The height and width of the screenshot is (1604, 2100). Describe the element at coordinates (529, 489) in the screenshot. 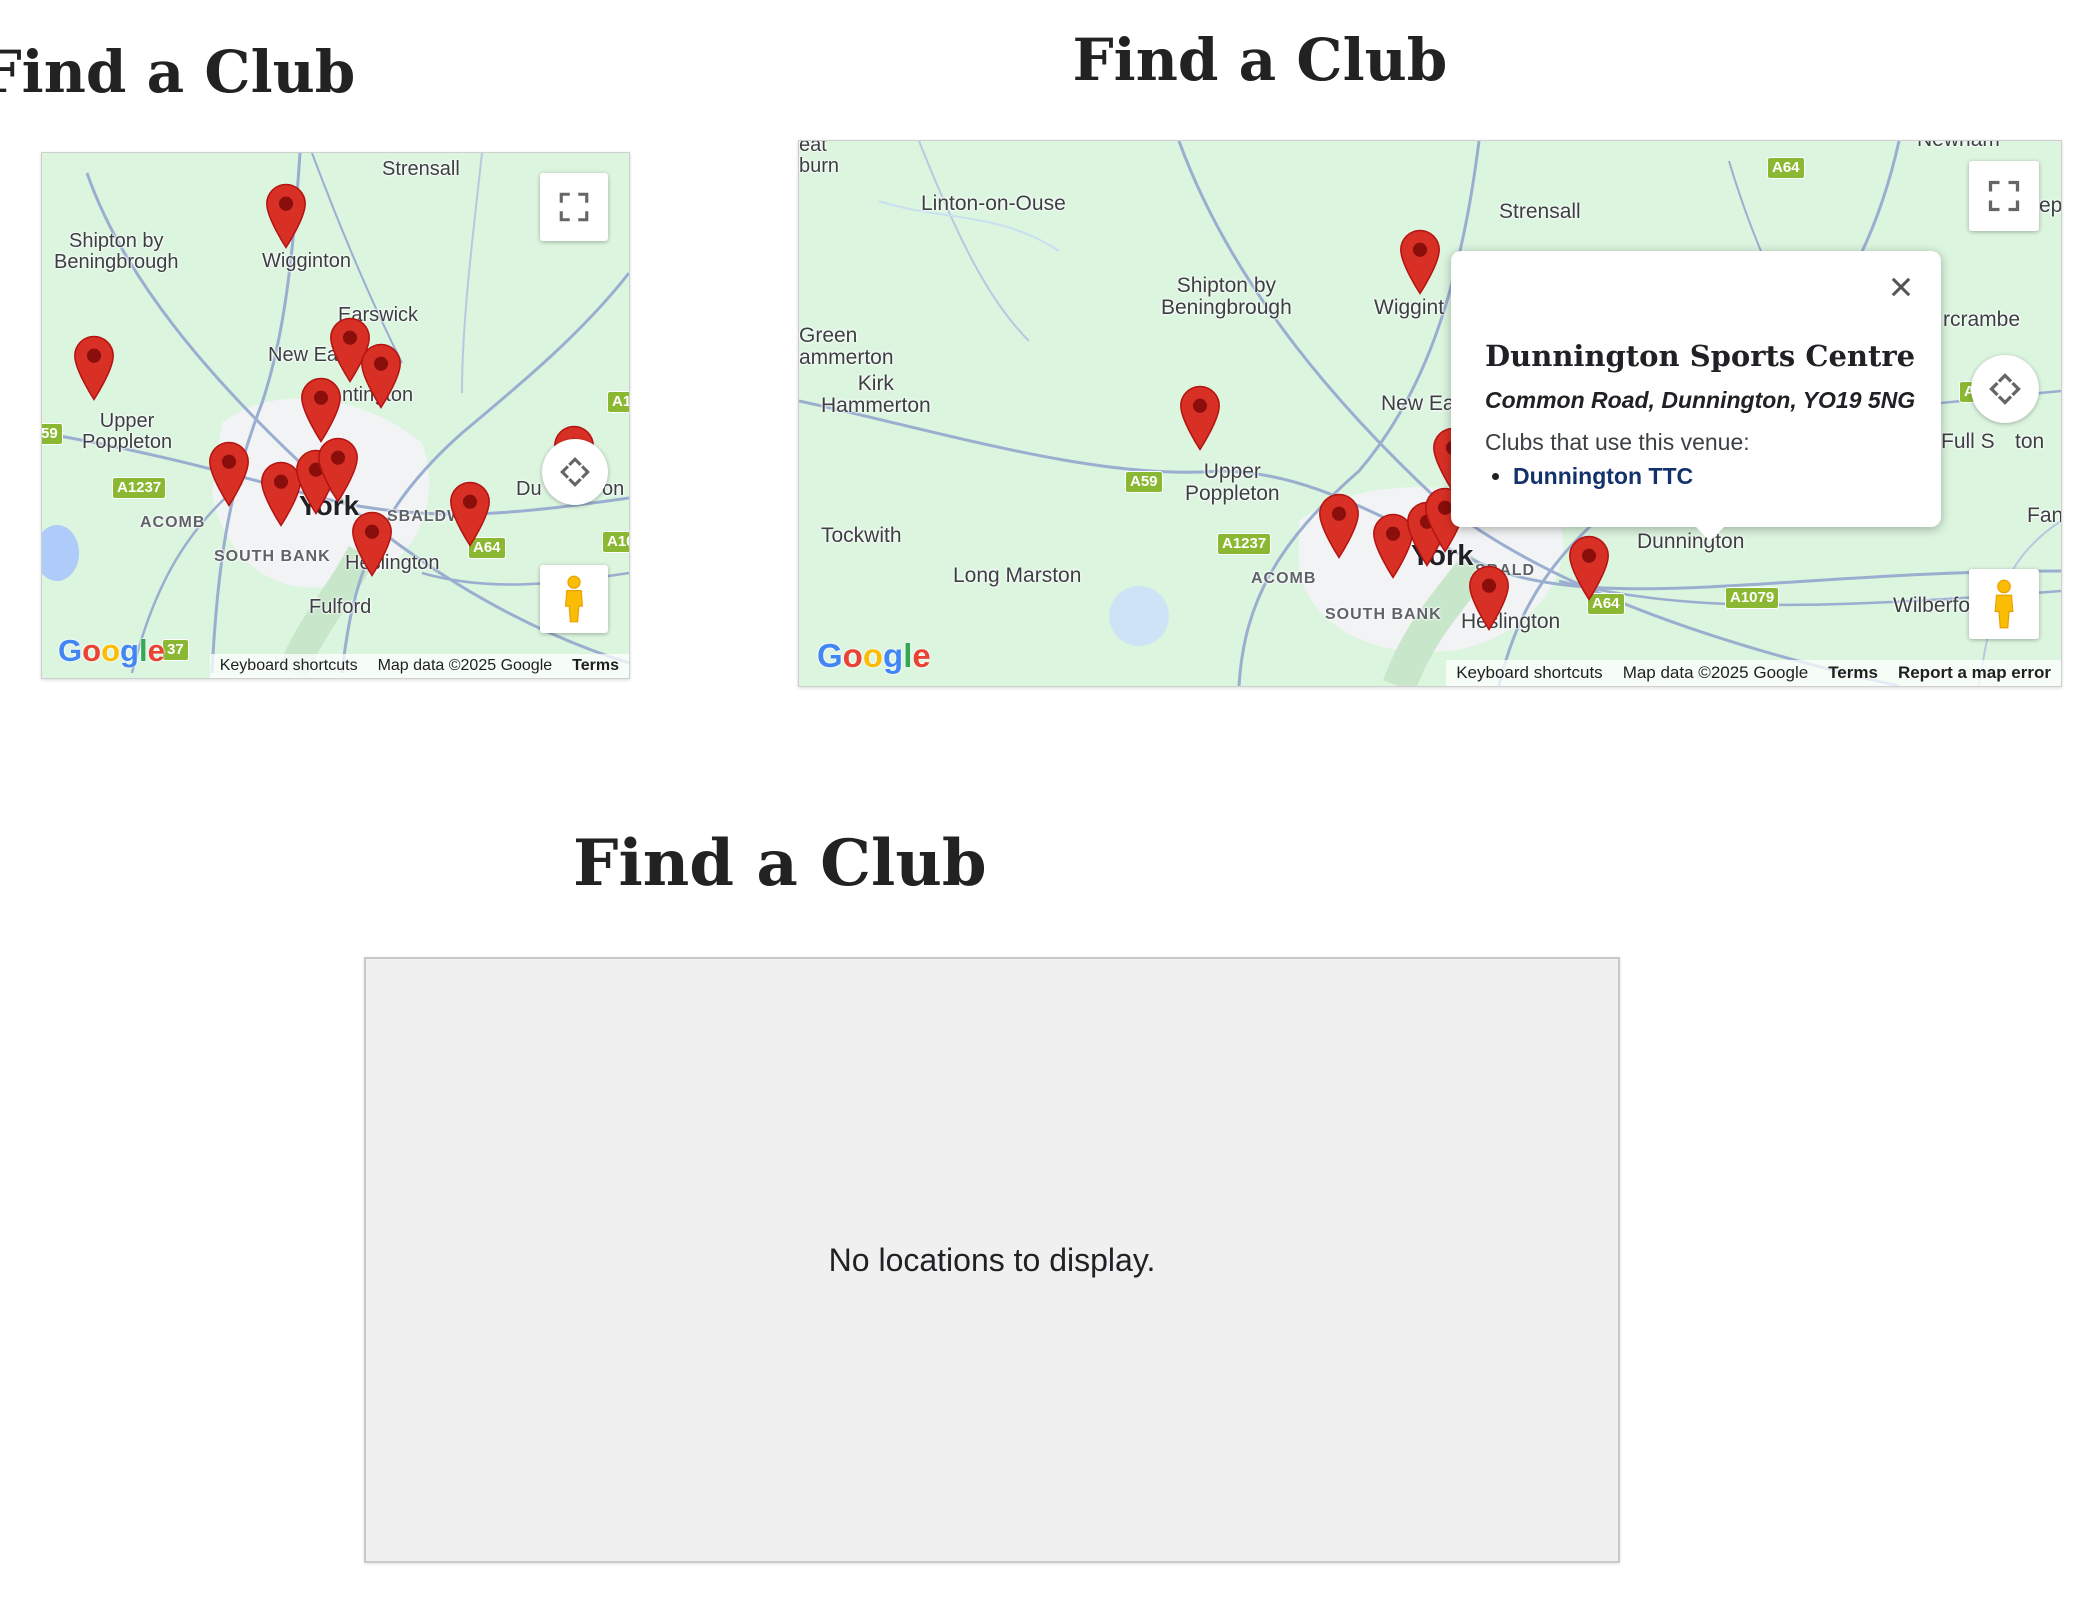

I see `place-dunnington: Du` at that location.